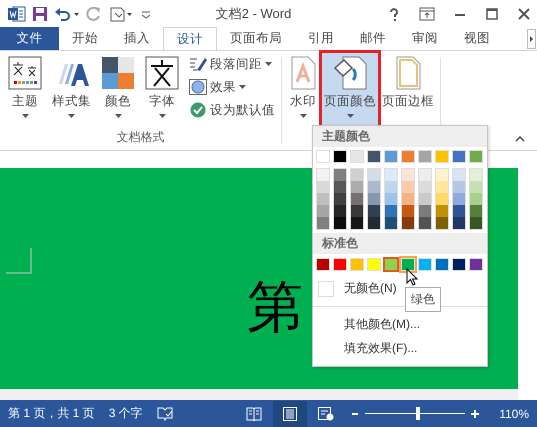 This screenshot has height=427, width=537. I want to click on scroll-right-icon, so click(531, 38).